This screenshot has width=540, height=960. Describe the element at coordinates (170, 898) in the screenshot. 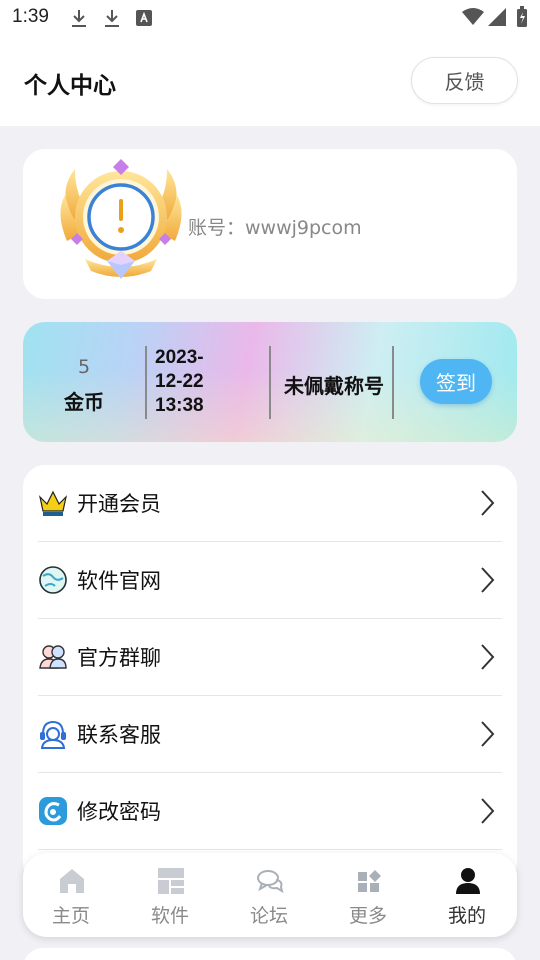

I see `nav-item-apps: 软件` at that location.